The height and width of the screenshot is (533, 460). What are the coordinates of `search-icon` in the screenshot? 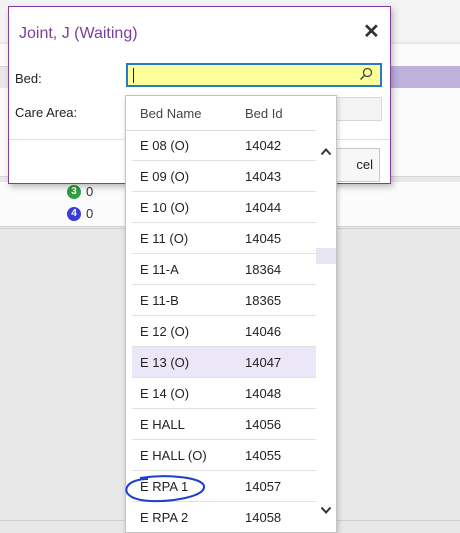 It's located at (366, 74).